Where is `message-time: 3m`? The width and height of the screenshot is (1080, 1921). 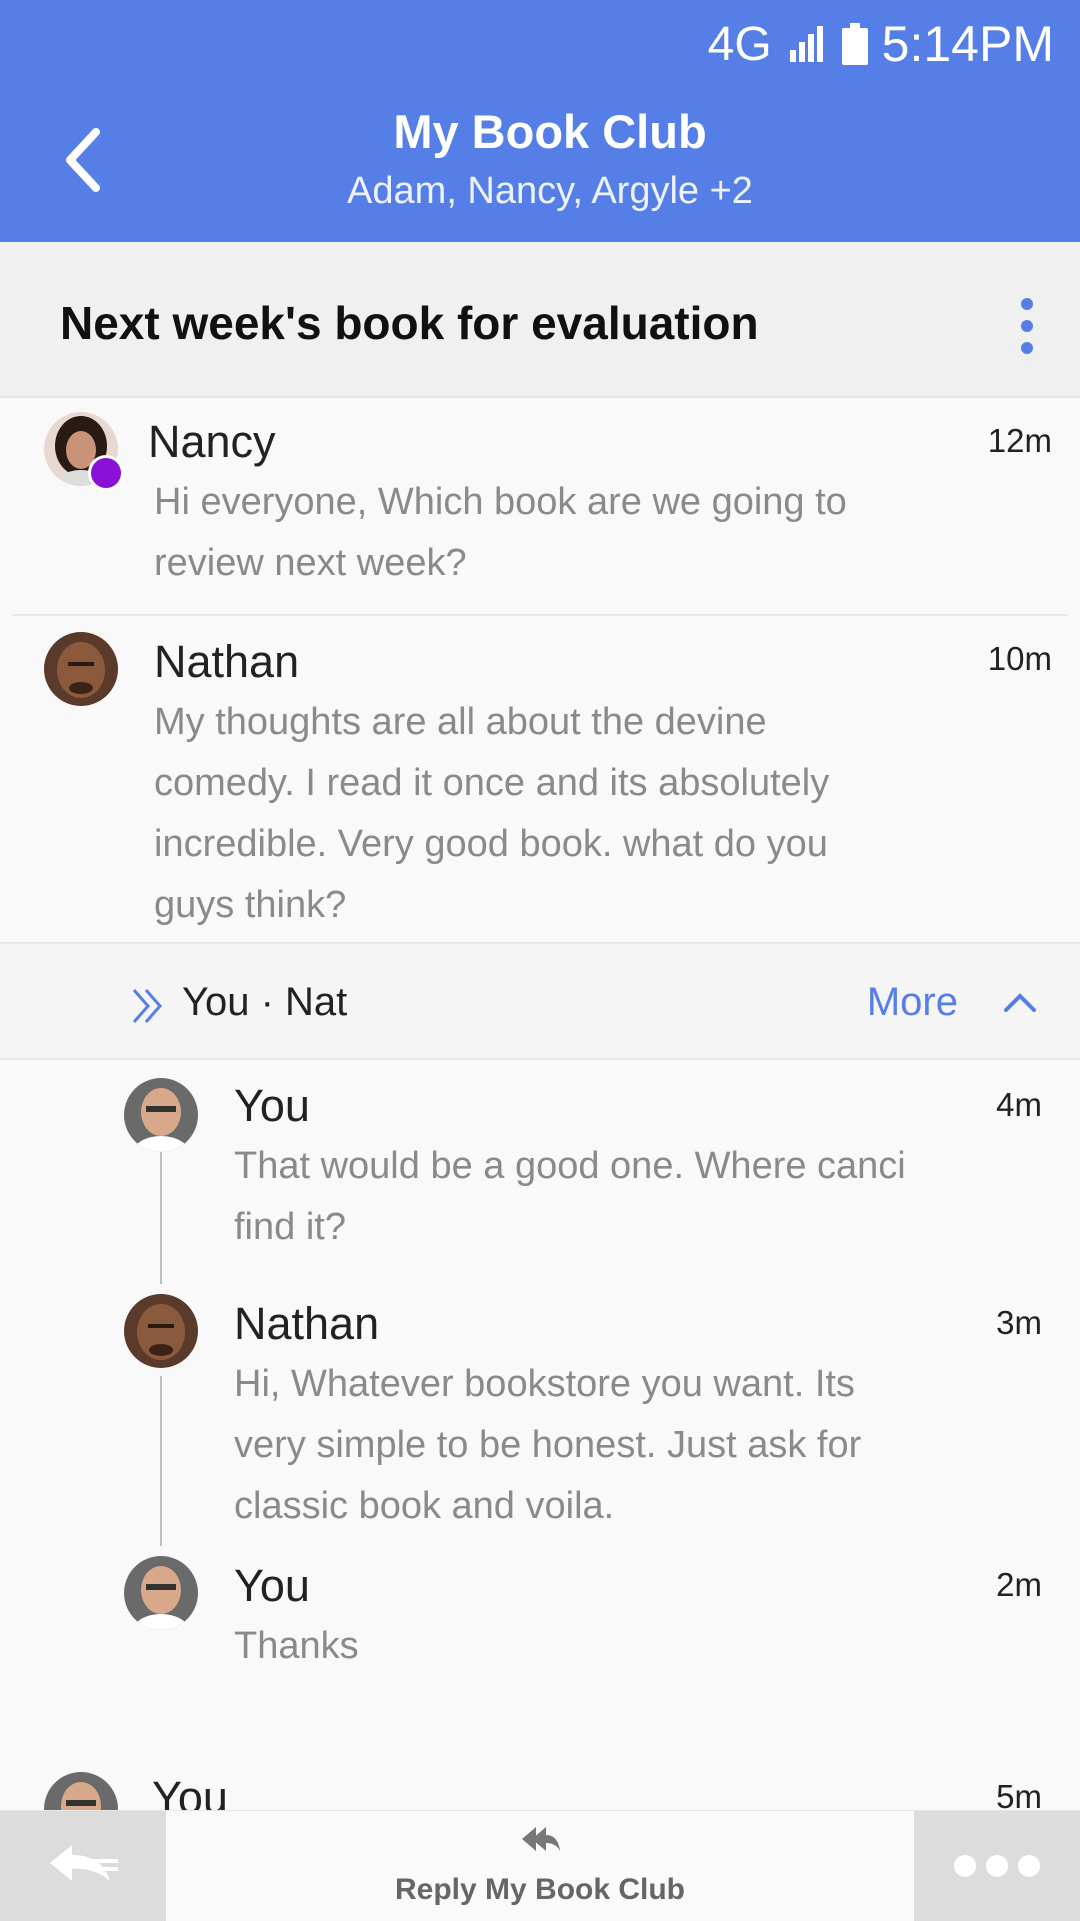
message-time: 3m is located at coordinates (1019, 1322).